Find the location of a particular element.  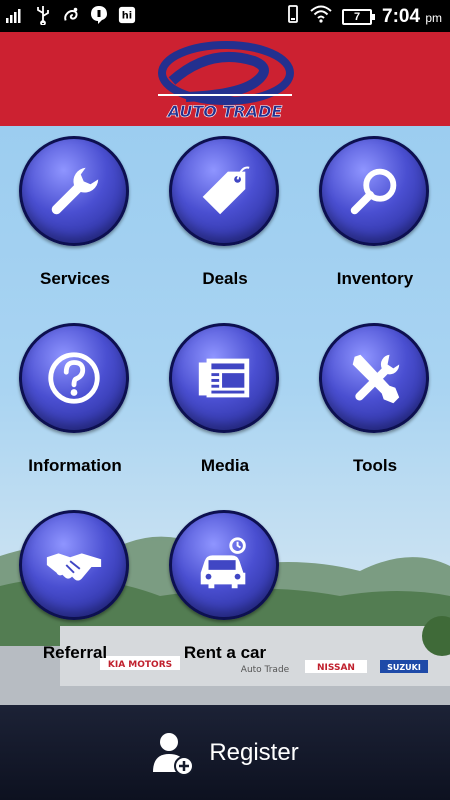

svg-text: NISSAN is located at coordinates (336, 668).